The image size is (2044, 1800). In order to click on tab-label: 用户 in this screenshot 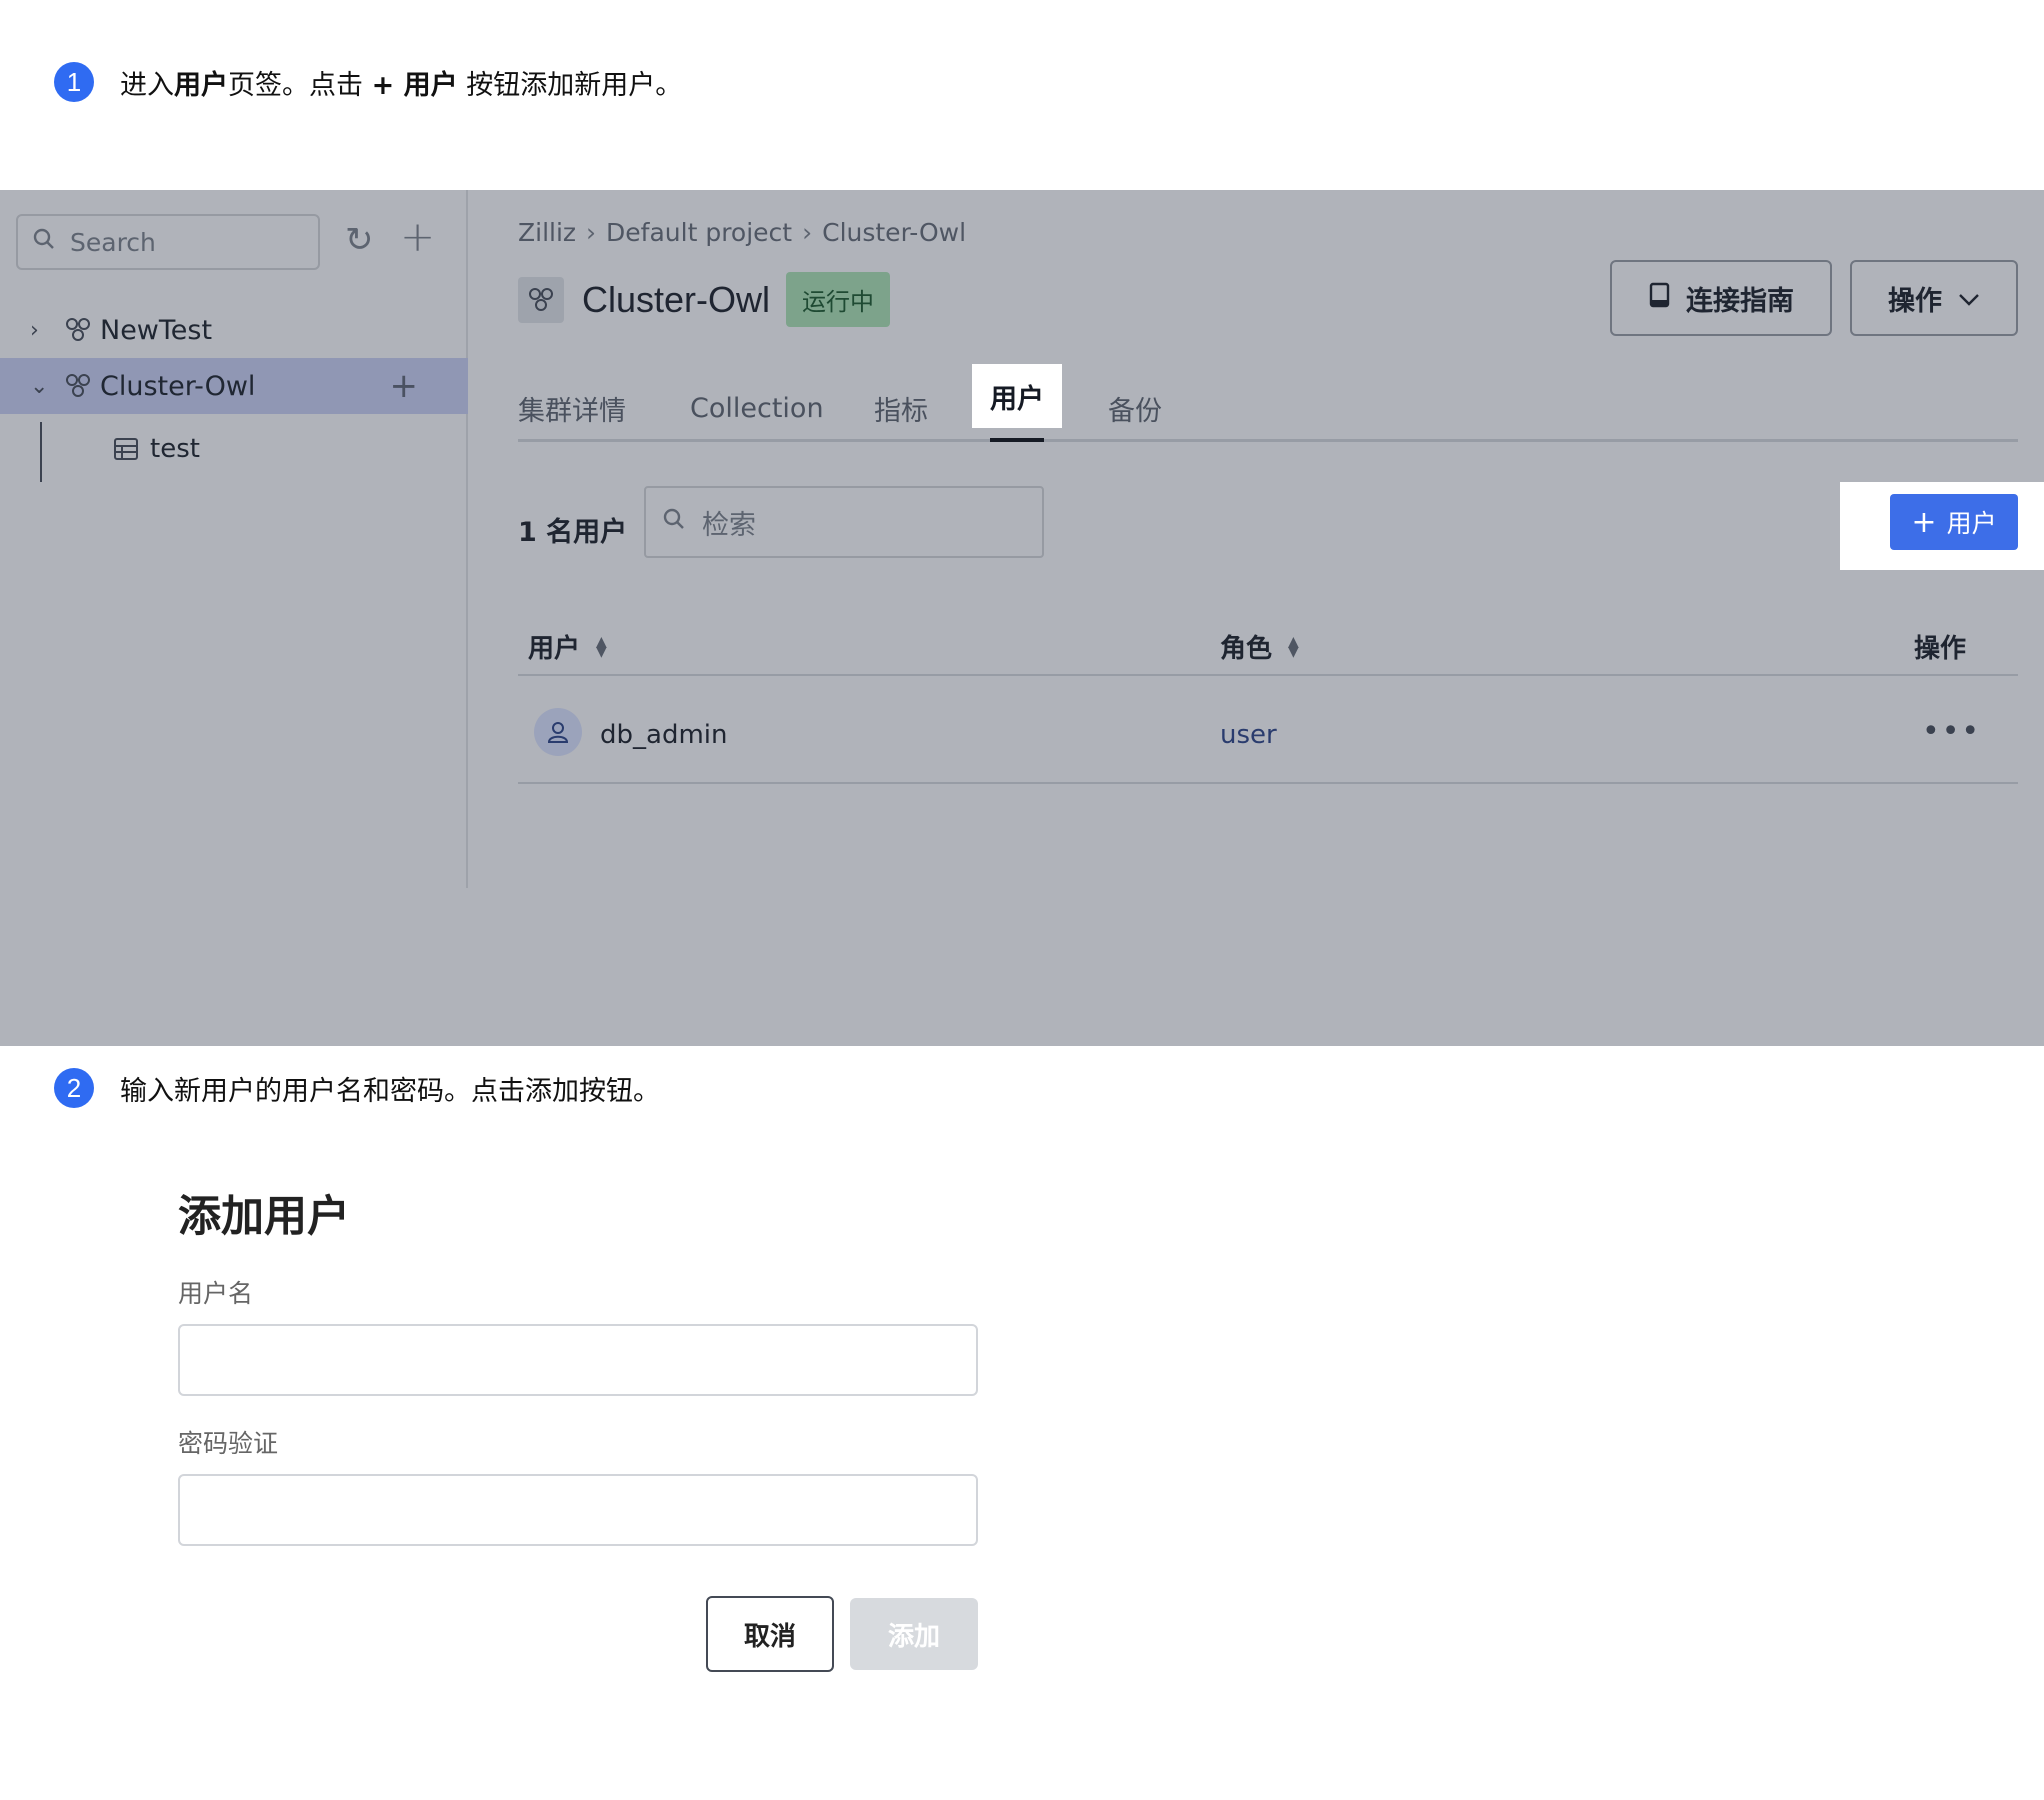, I will do `click(1017, 399)`.